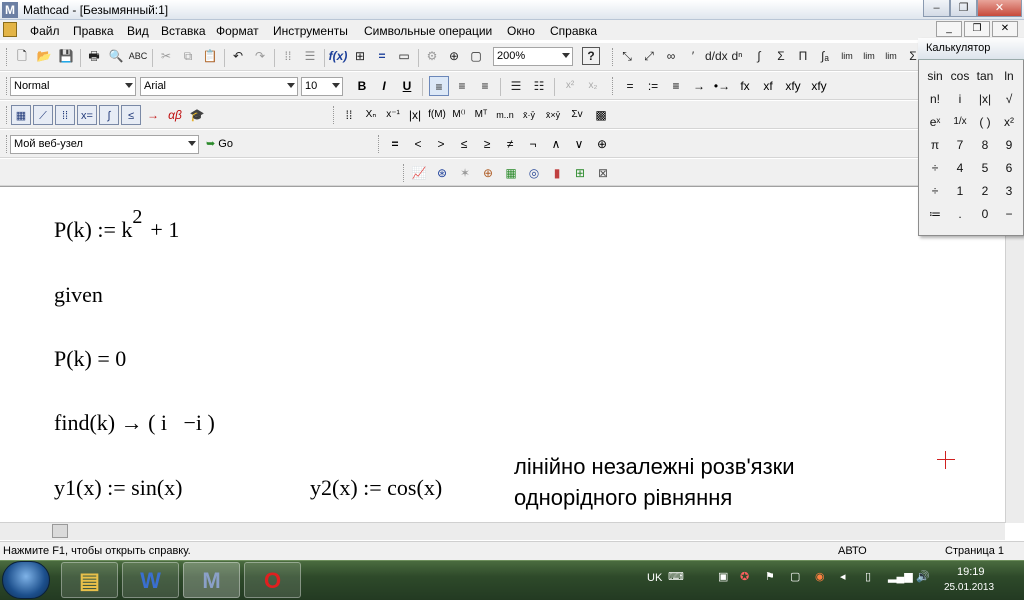 The width and height of the screenshot is (1024, 600). Describe the element at coordinates (1009, 76) in the screenshot. I see `calc-key-ln: ln` at that location.